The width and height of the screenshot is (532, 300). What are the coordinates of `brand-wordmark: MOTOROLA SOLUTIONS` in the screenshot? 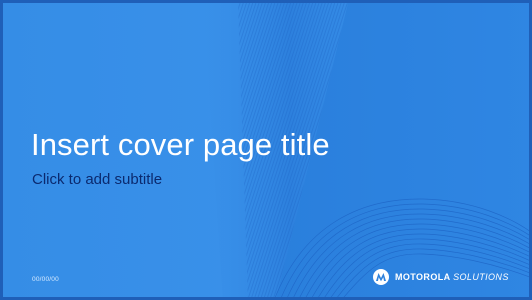 It's located at (452, 277).